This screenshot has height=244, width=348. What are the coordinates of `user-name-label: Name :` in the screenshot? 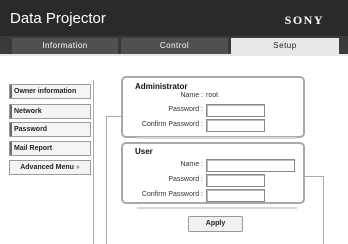 It's located at (191, 164).